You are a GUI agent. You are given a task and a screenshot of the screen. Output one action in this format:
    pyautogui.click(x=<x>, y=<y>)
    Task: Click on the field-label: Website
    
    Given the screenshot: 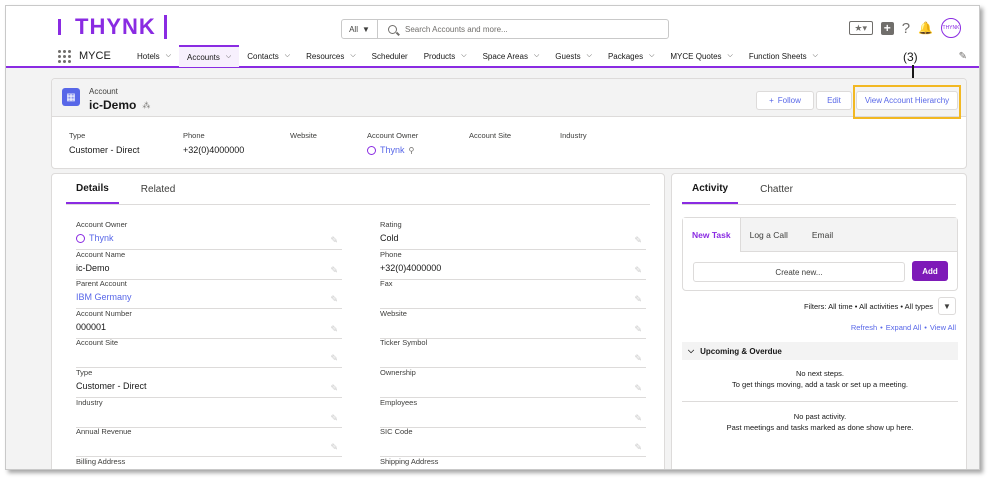 What is the action you would take?
    pyautogui.click(x=393, y=313)
    